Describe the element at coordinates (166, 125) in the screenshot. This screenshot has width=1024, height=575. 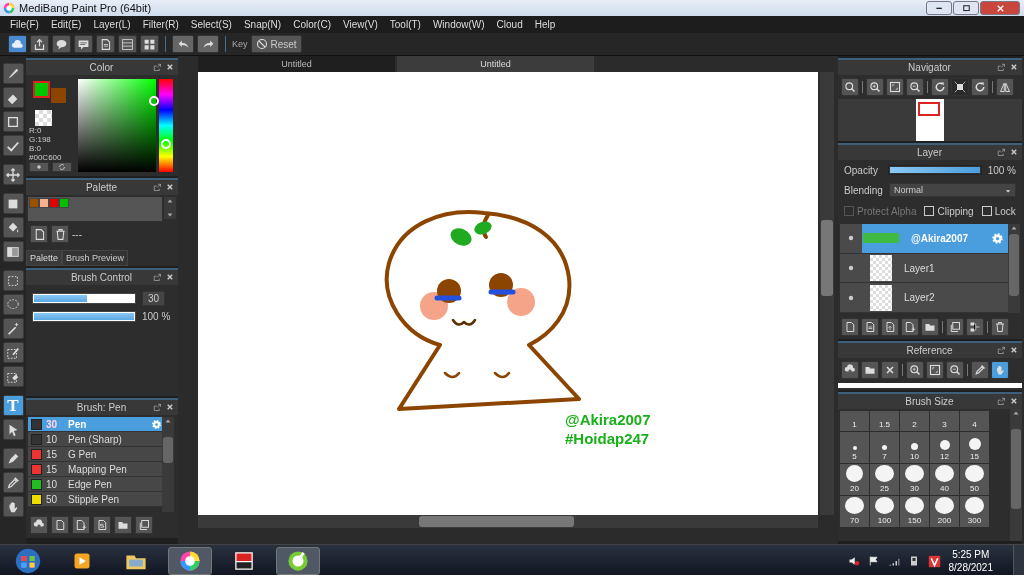
I see `hue-bar` at that location.